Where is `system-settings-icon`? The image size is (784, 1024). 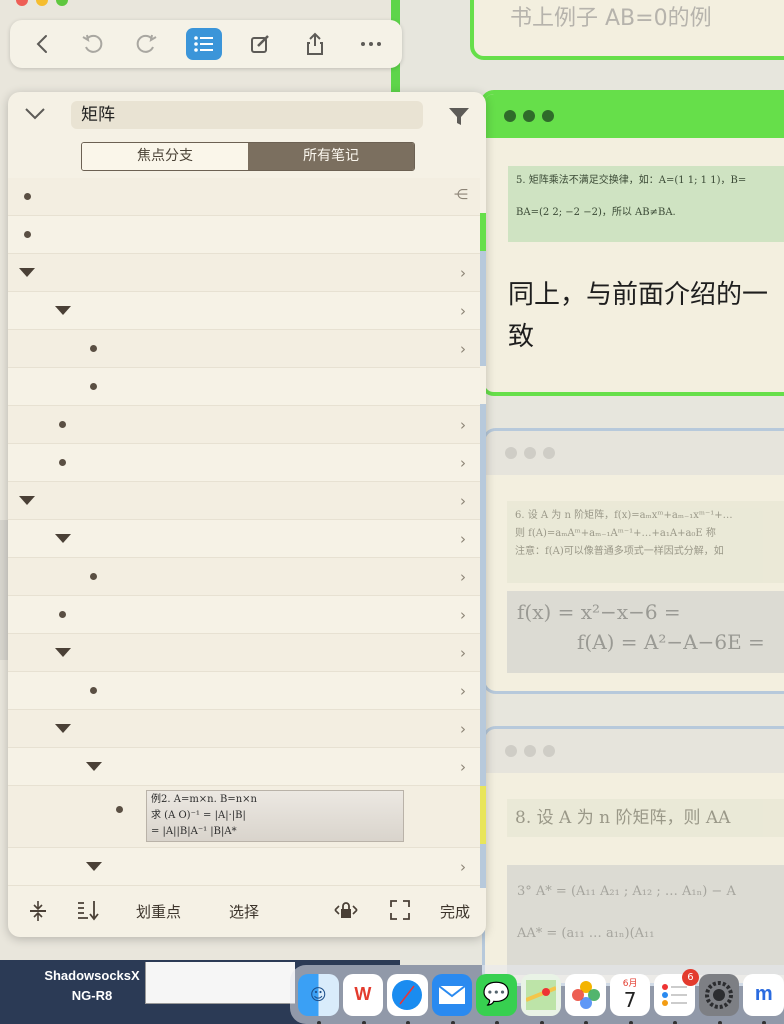
system-settings-icon is located at coordinates (719, 998).